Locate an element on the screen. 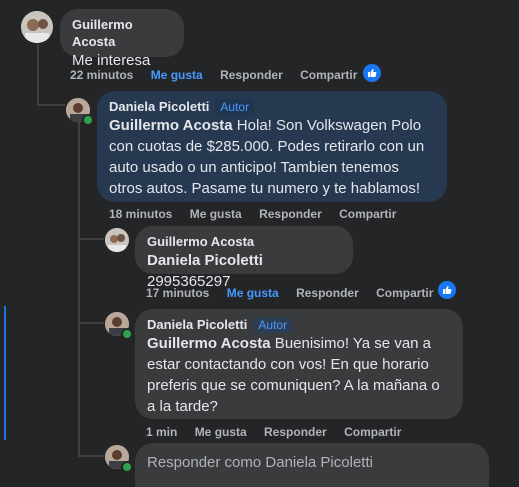 The width and height of the screenshot is (519, 487). comment-actions: 17 minutos Me gusta Responder Compartir is located at coordinates (296, 293).